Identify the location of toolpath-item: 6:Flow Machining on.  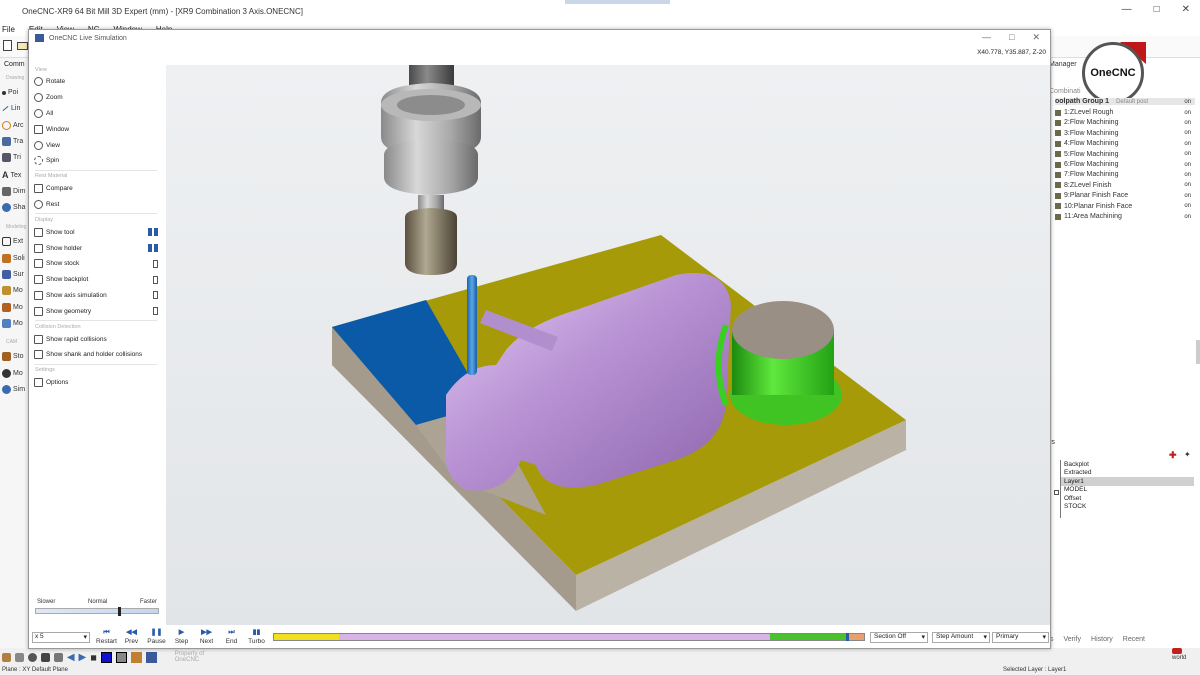
(1125, 164).